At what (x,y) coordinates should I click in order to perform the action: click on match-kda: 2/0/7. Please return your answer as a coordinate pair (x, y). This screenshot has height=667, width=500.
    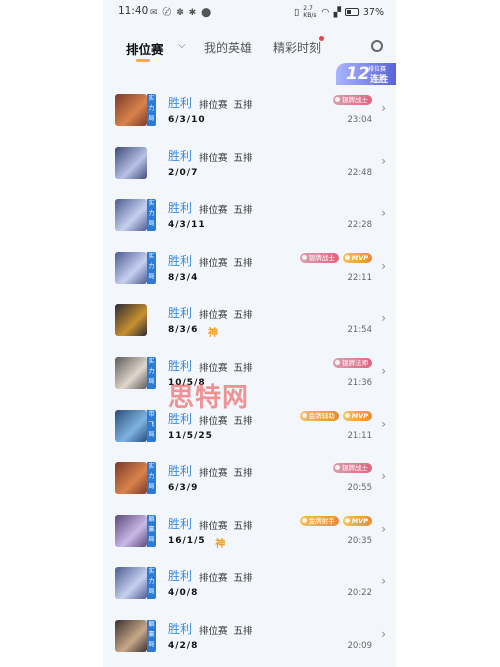
    Looking at the image, I should click on (183, 172).